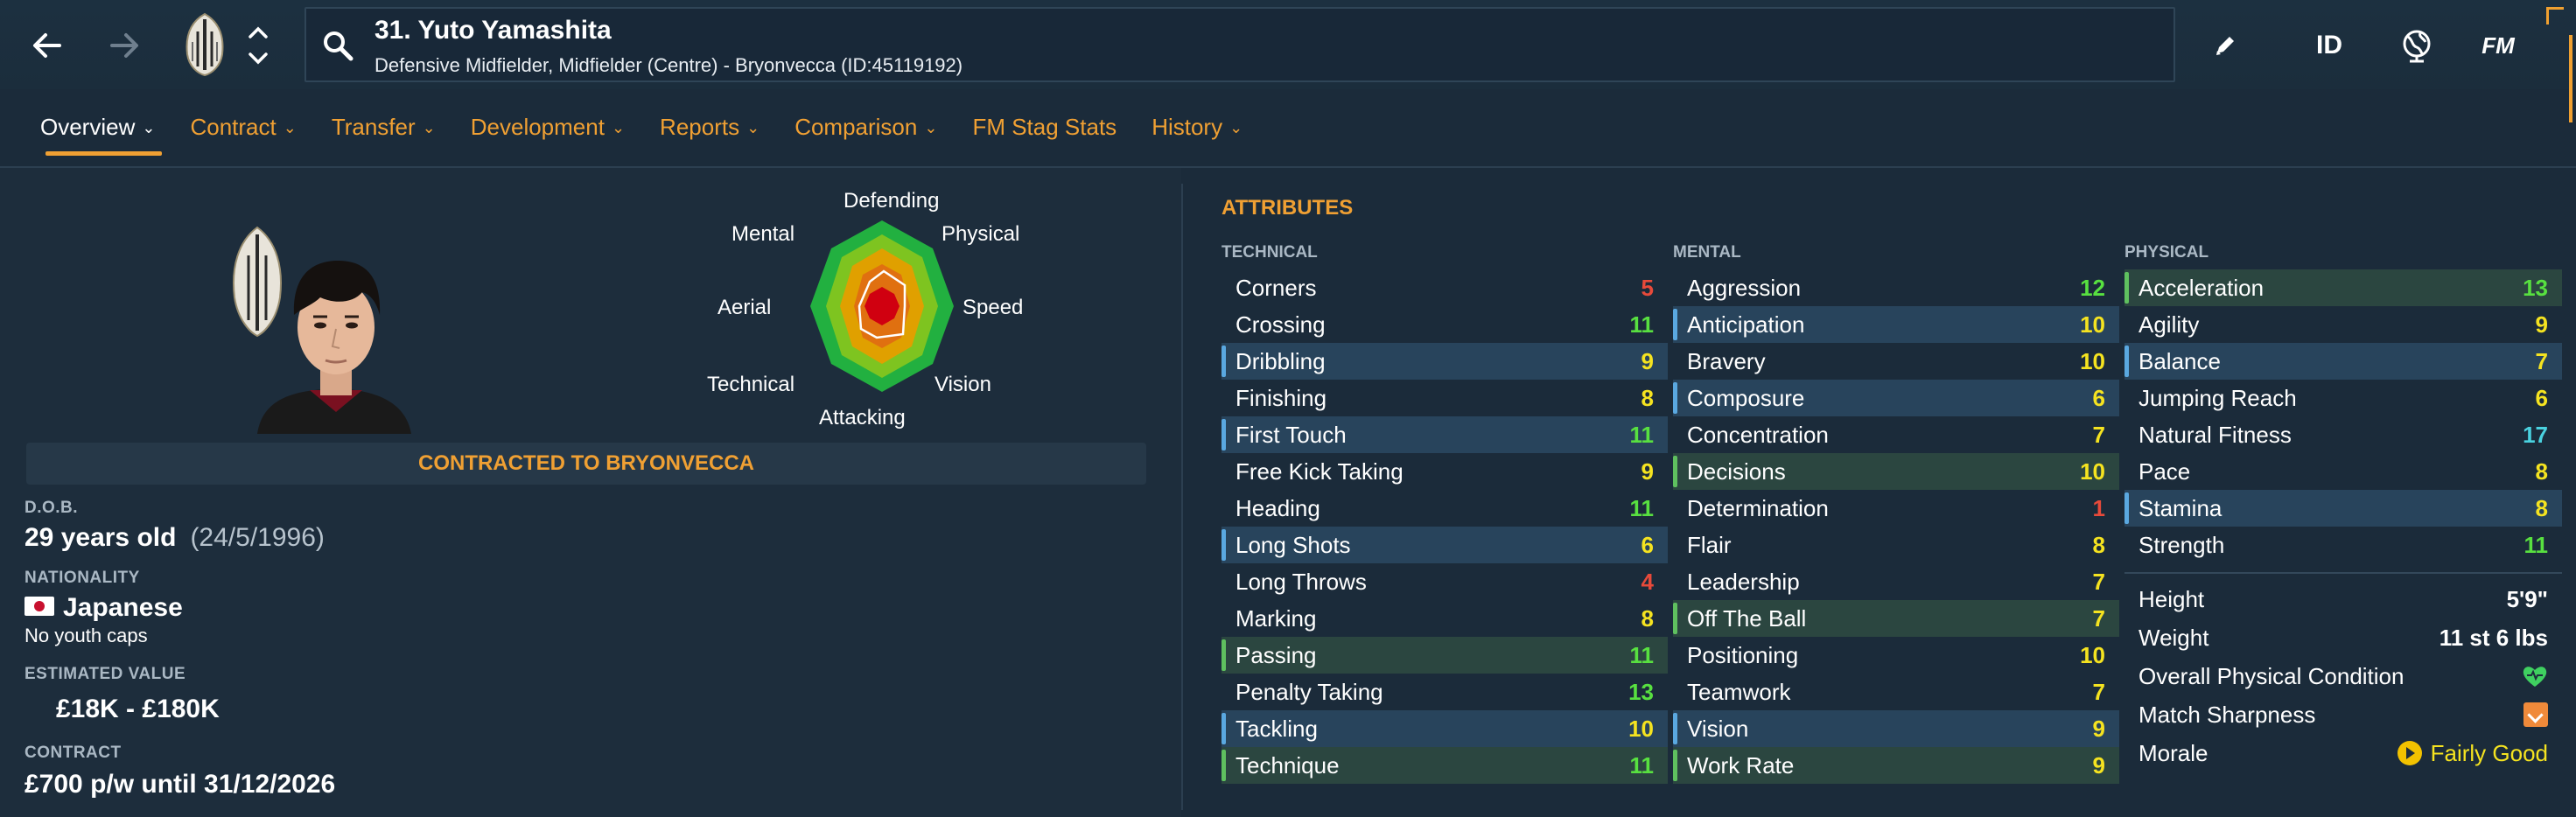 The width and height of the screenshot is (2576, 817). I want to click on height-value: 5'9", so click(2527, 598).